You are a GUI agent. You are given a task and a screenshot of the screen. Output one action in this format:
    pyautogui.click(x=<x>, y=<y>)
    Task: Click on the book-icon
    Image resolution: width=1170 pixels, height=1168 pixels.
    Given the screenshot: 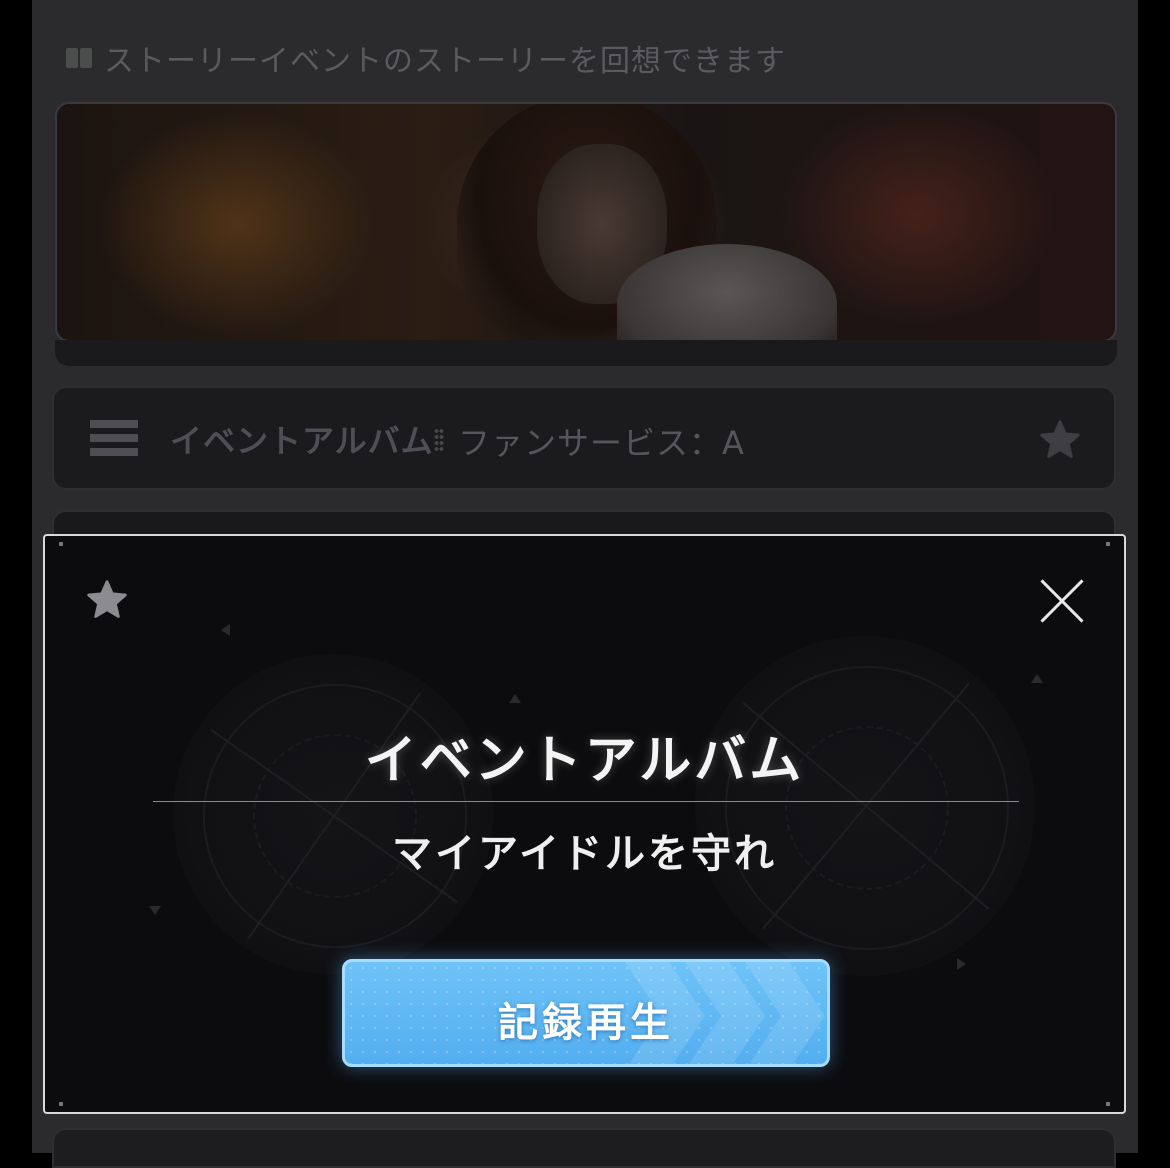 What is the action you would take?
    pyautogui.click(x=80, y=58)
    